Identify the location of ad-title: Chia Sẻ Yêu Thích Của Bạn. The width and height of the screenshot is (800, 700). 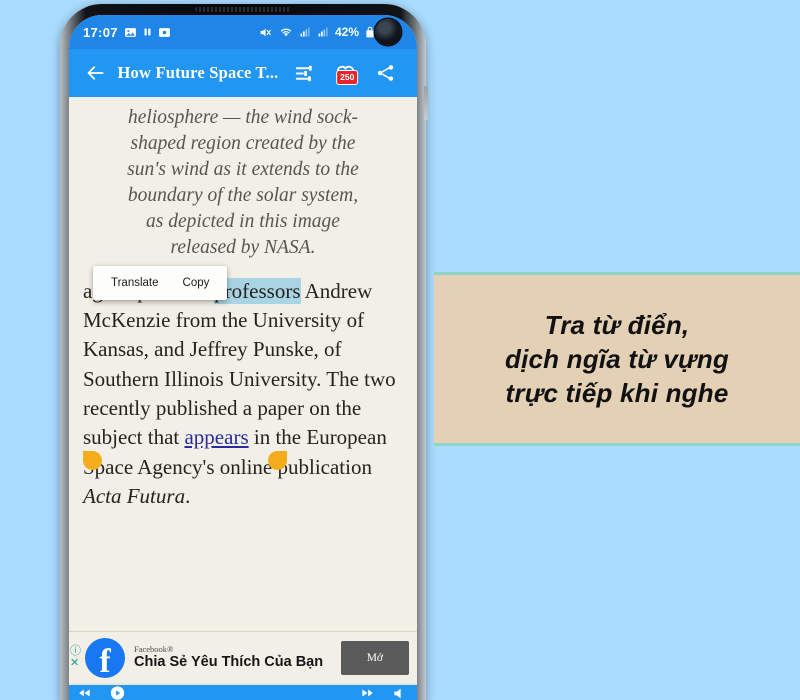
(229, 662).